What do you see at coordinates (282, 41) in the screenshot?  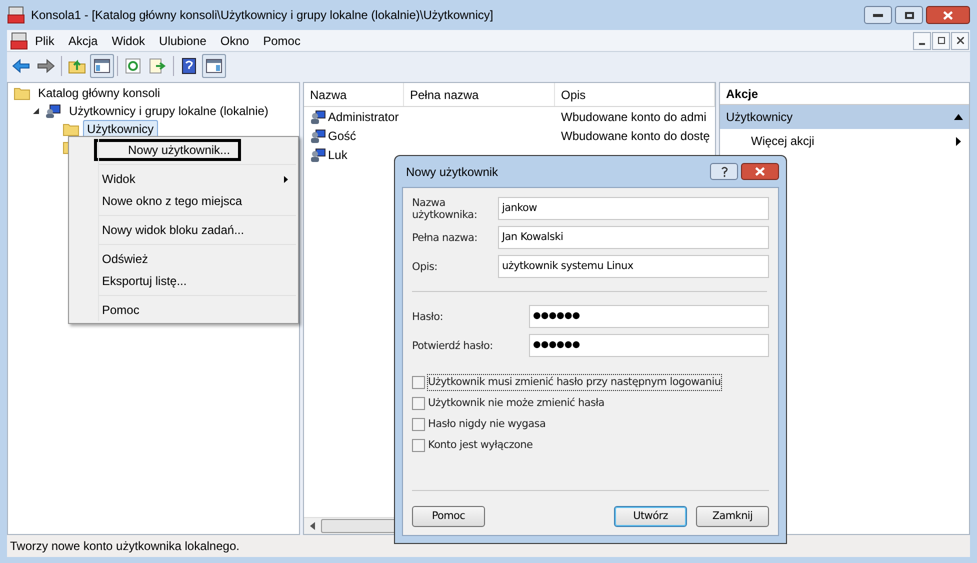 I see `menu-item: Pomoc` at bounding box center [282, 41].